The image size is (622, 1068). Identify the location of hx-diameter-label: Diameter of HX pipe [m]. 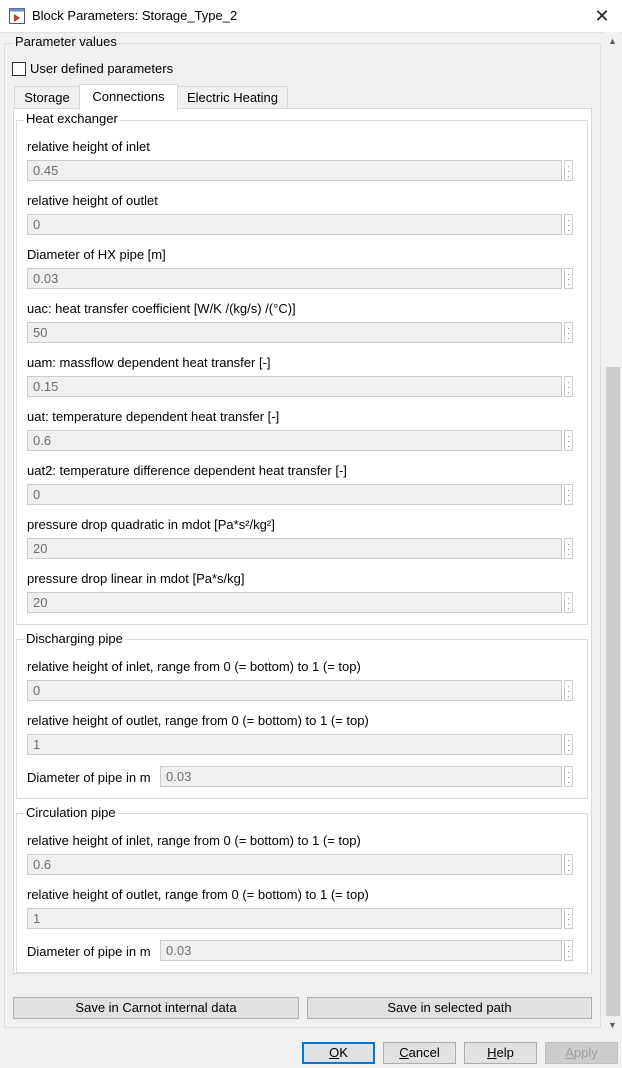
(96, 254).